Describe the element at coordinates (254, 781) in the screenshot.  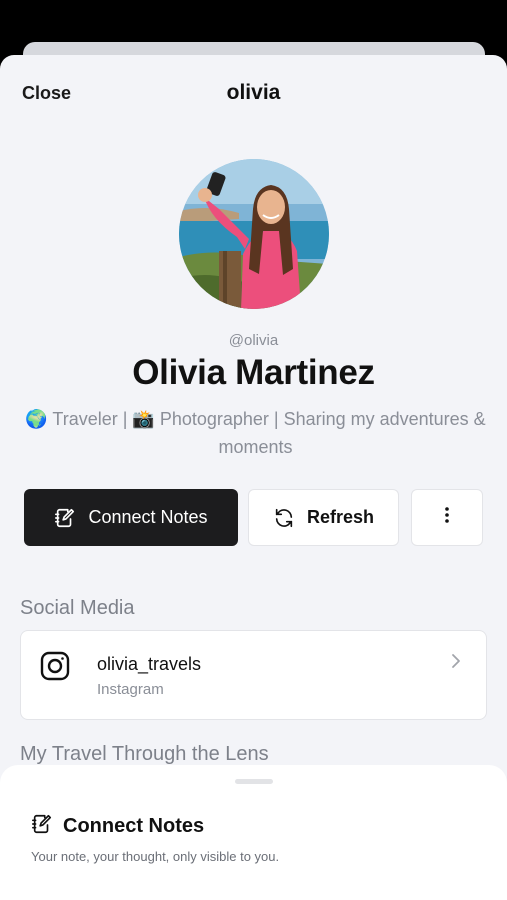
I see `sheet-grabber` at that location.